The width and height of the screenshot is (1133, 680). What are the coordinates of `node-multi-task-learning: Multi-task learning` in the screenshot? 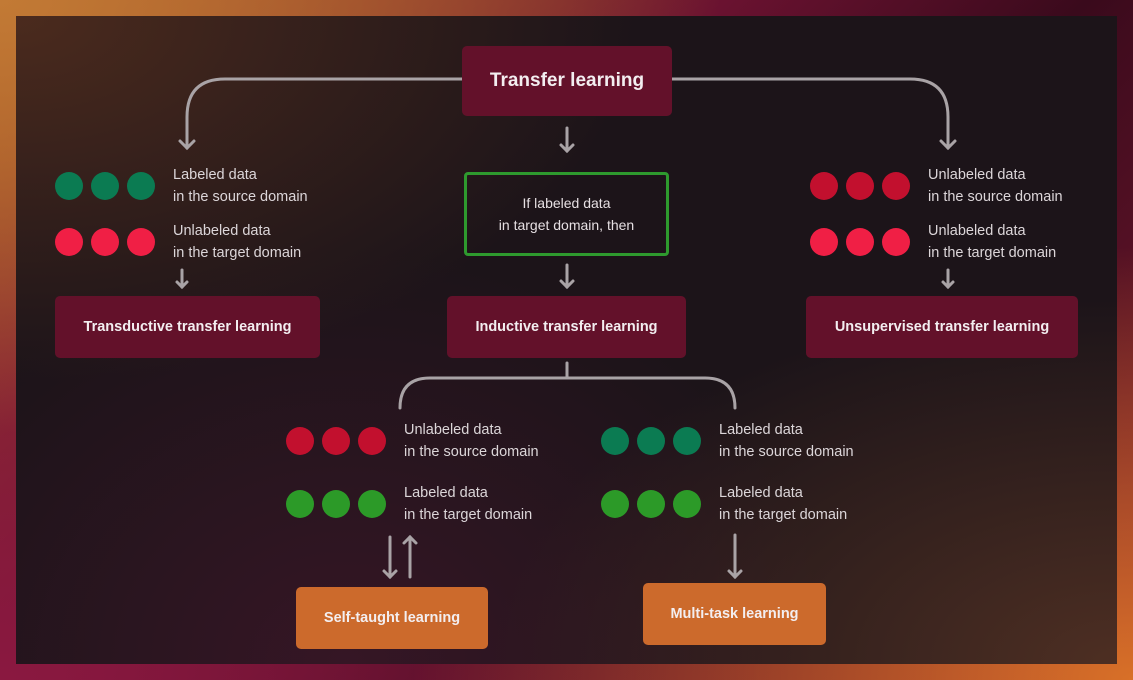 It's located at (734, 614).